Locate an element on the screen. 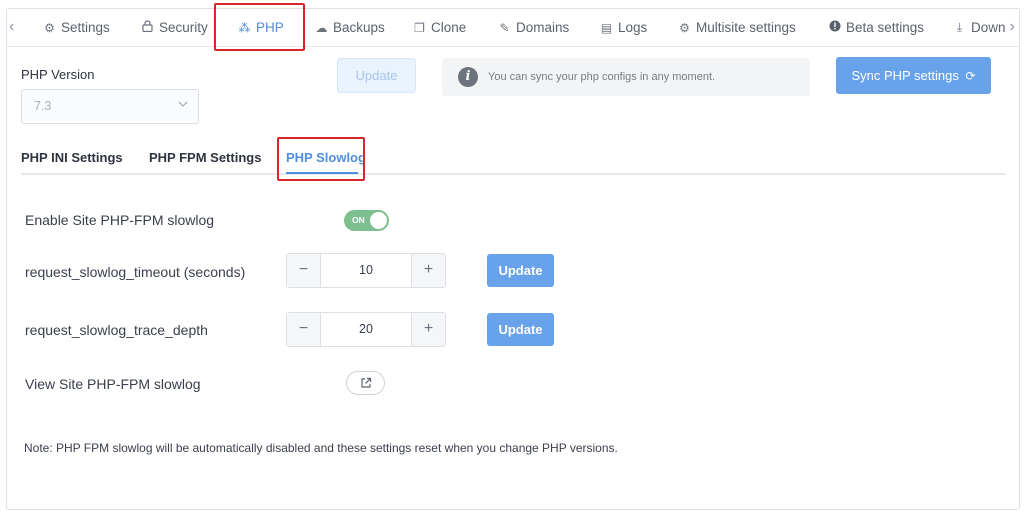 This screenshot has height=518, width=1024. timeout-value-input: 10 is located at coordinates (366, 270).